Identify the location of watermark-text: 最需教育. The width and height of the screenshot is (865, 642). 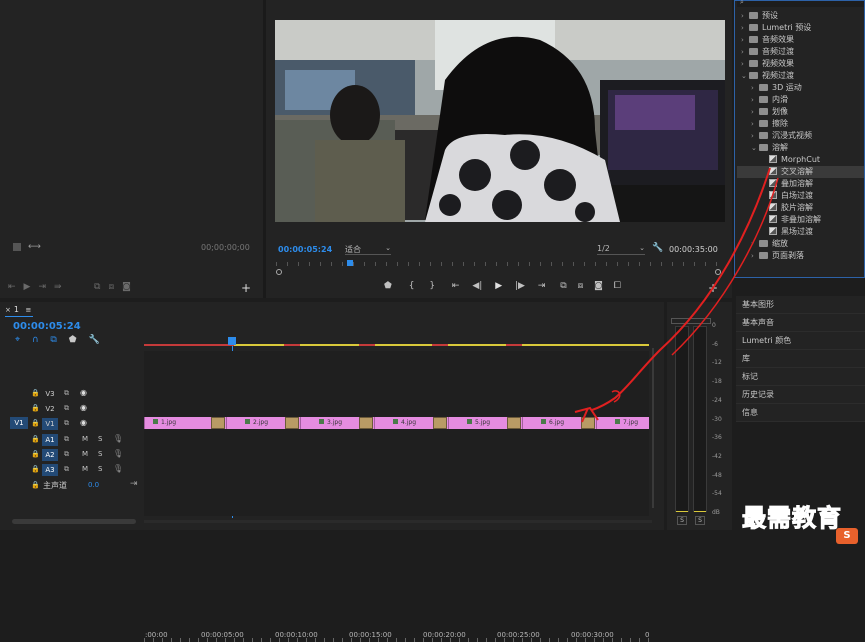
(792, 518).